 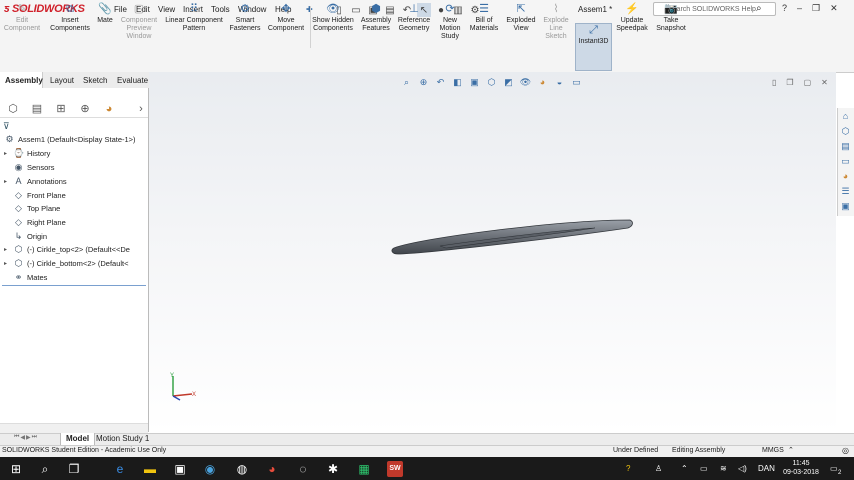 What do you see at coordinates (364, 469) in the screenshot?
I see `app-icon-5: ▦` at bounding box center [364, 469].